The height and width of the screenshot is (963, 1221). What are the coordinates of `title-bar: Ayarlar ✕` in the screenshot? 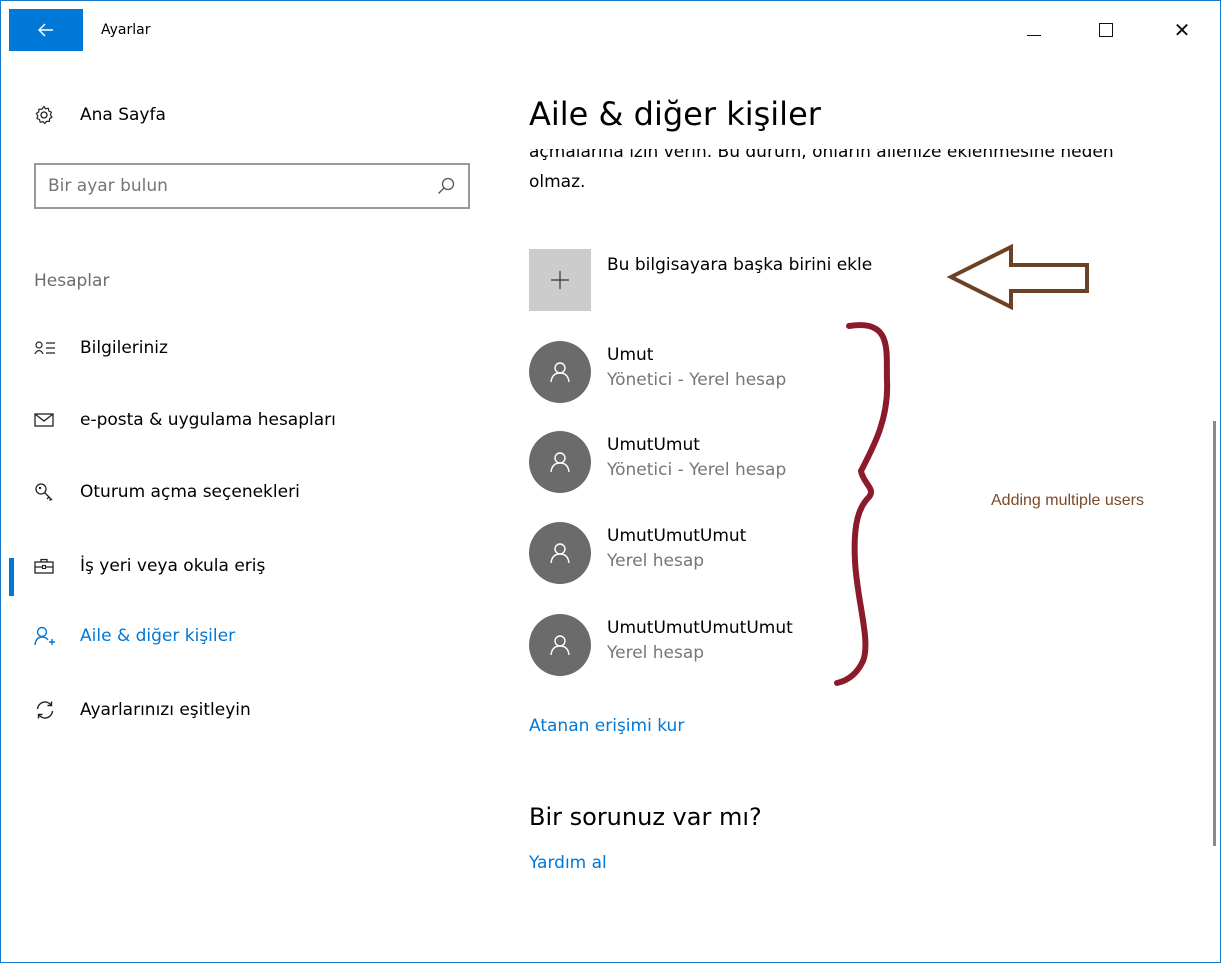 It's located at (610, 30).